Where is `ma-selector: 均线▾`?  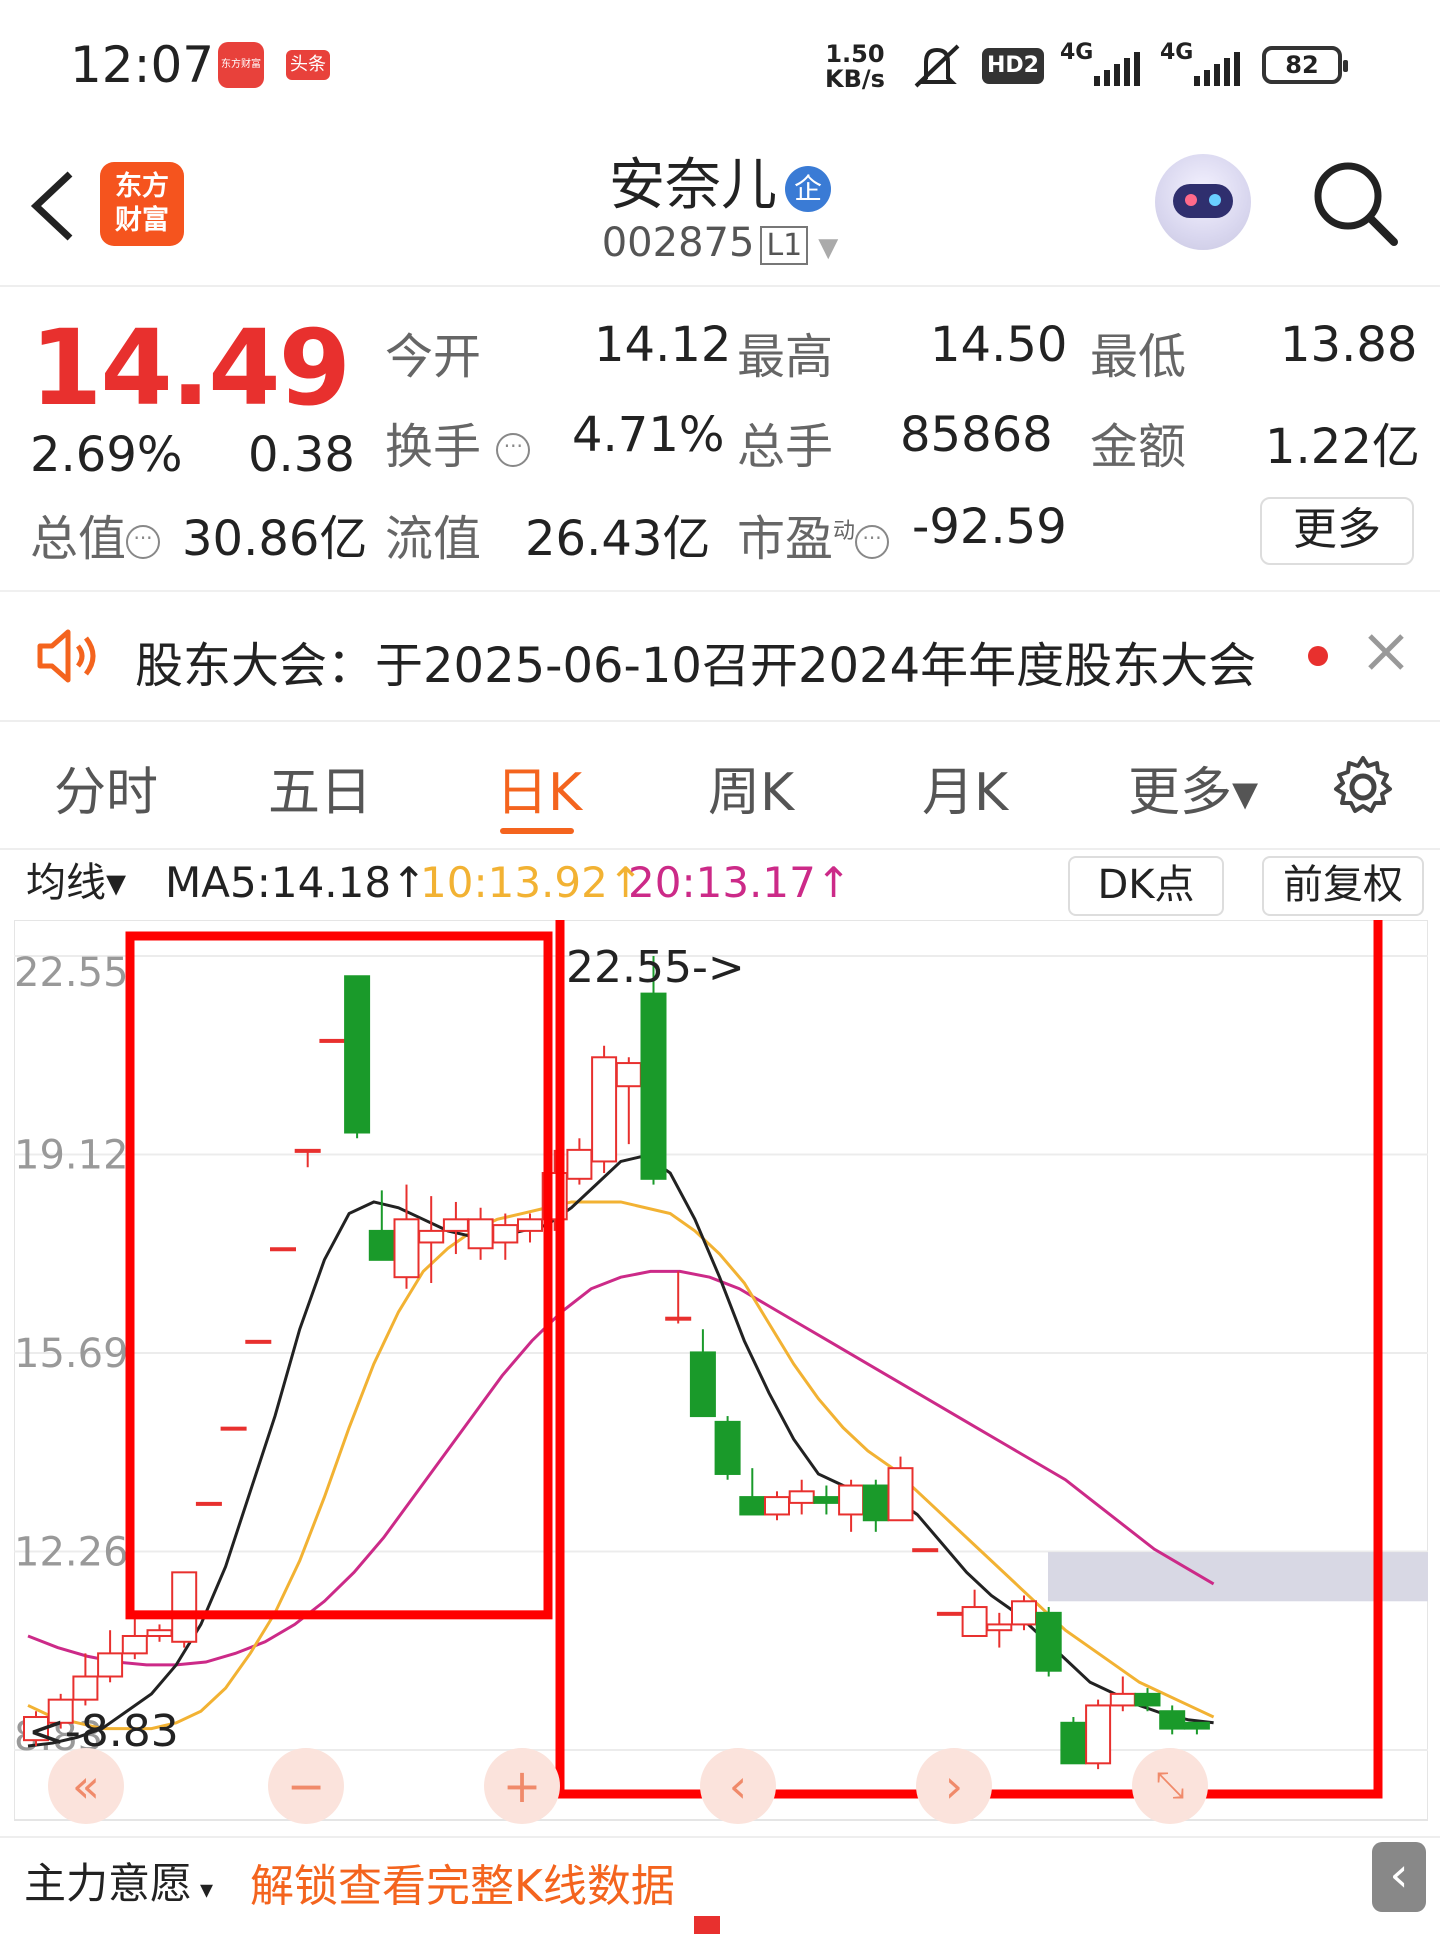
ma-selector: 均线▾ is located at coordinates (85, 884).